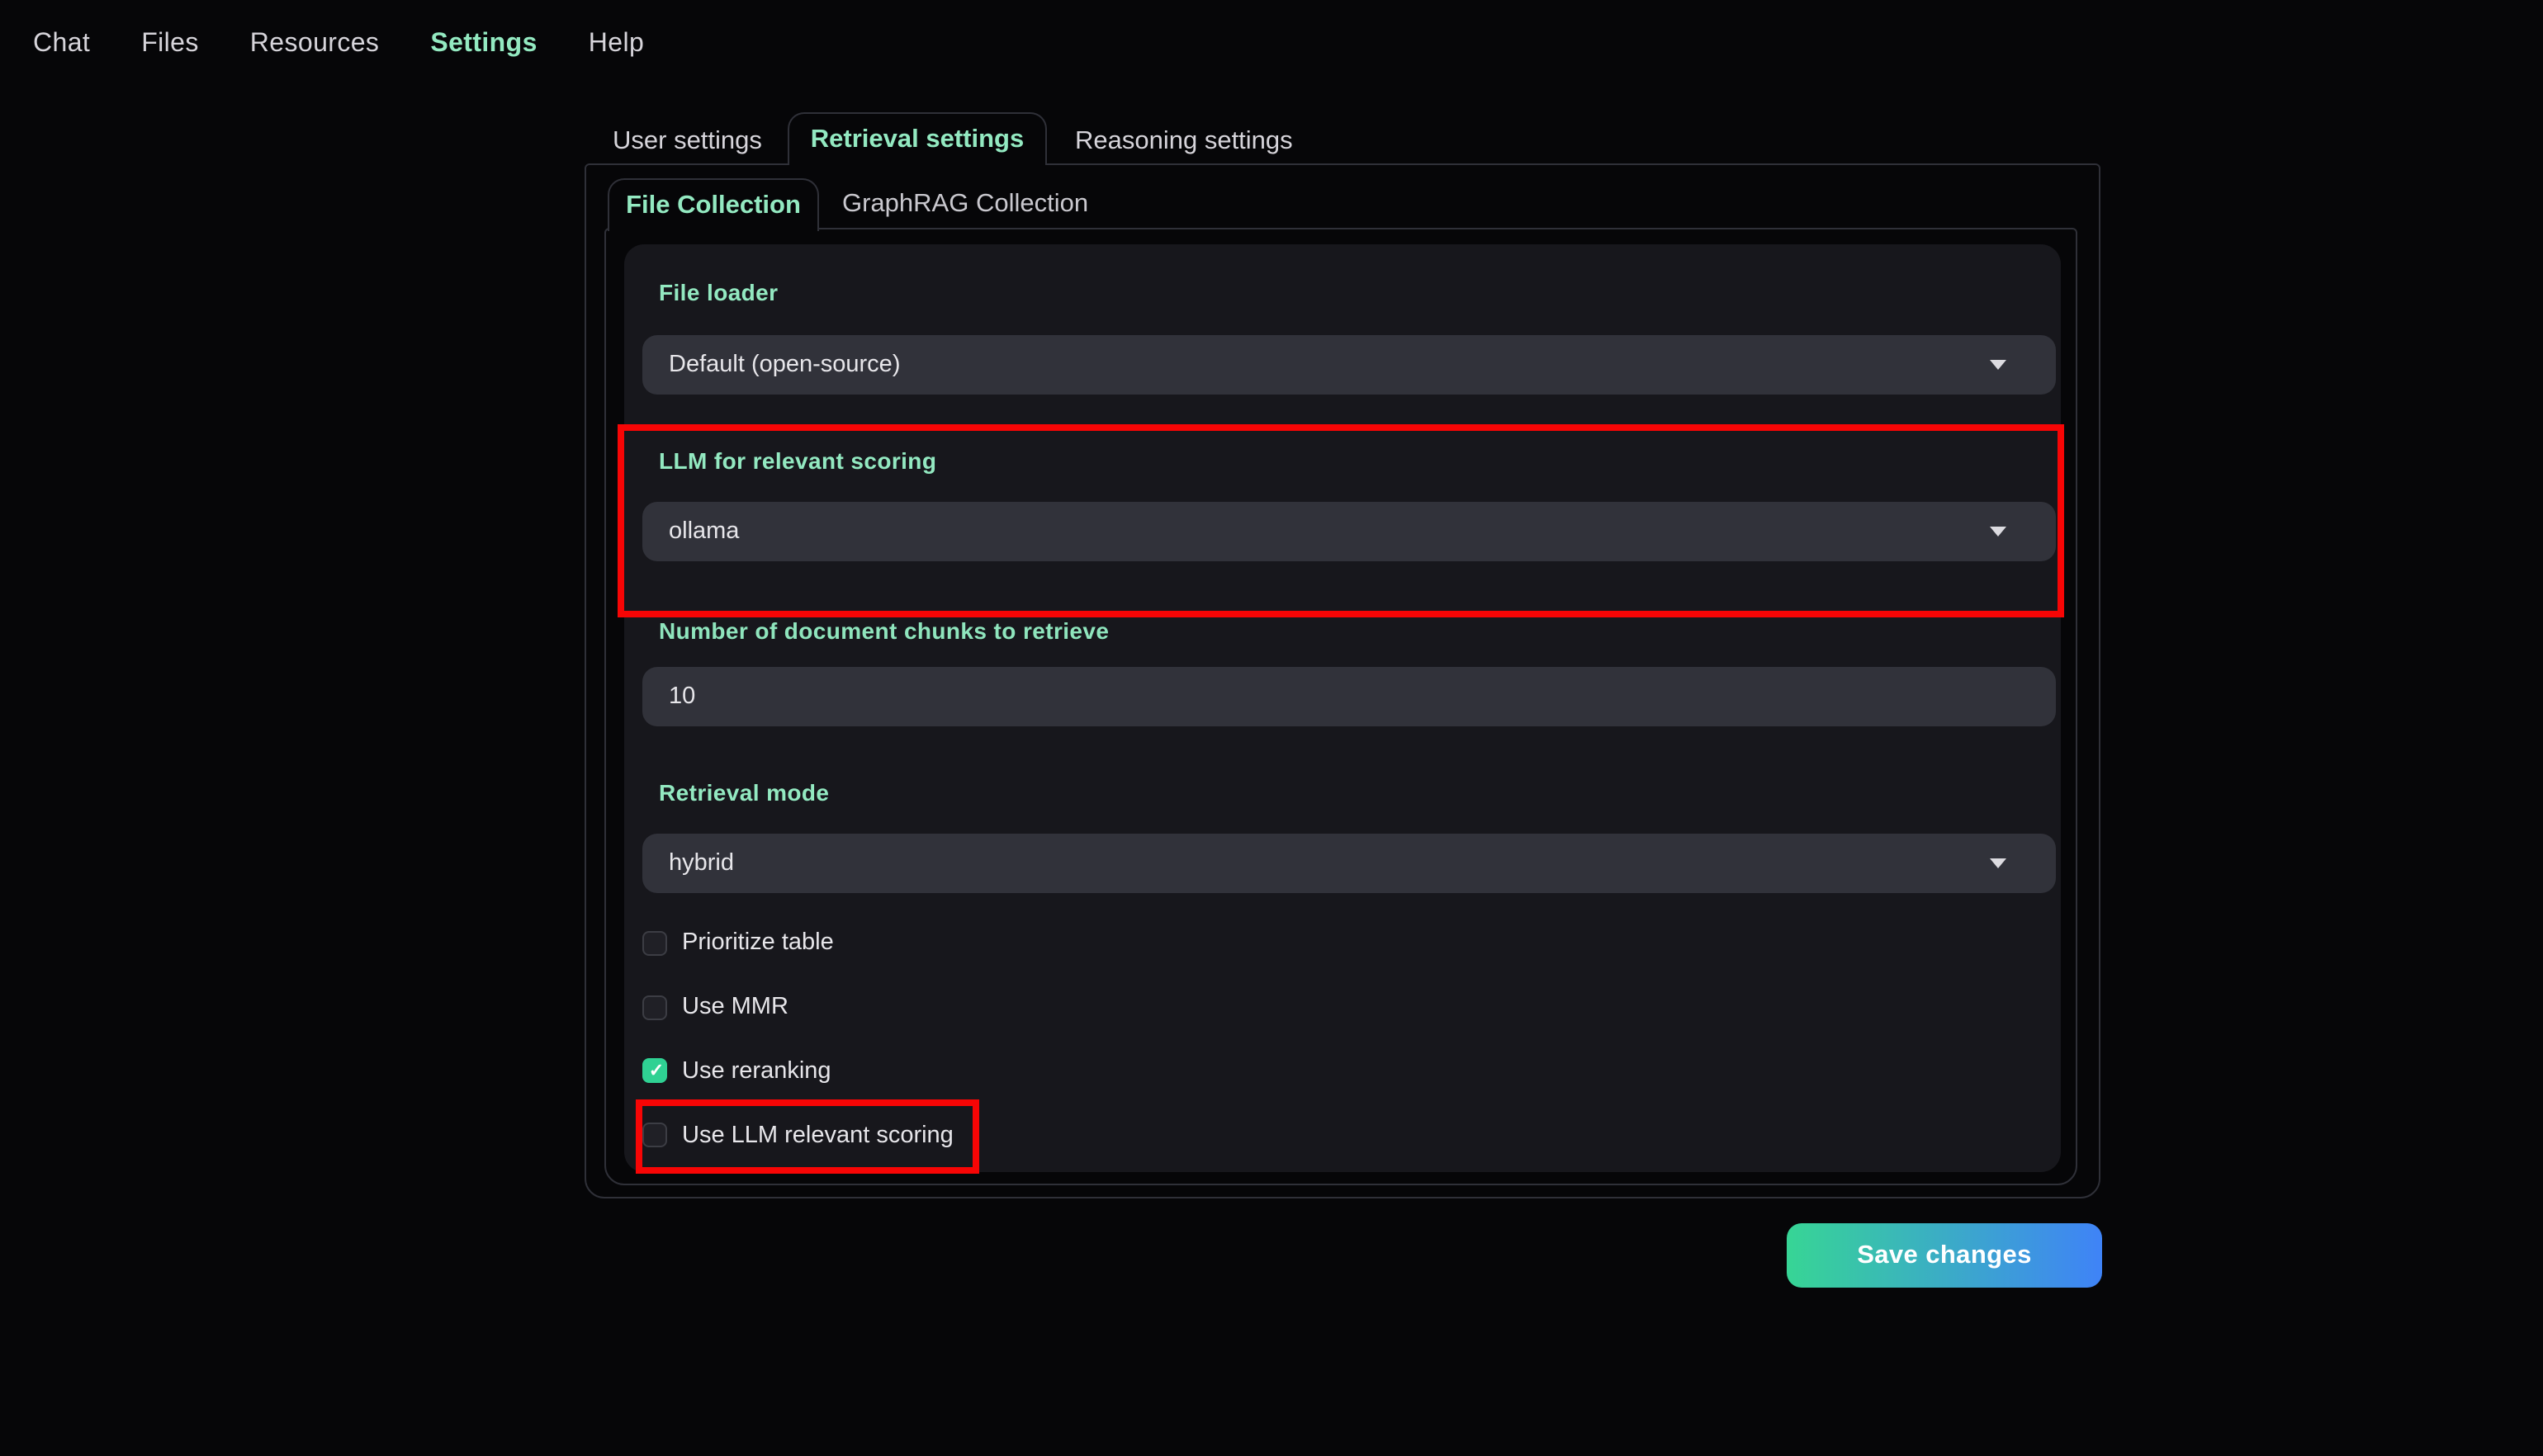  What do you see at coordinates (744, 792) in the screenshot?
I see `retrieval-mode-label: Retrieval mode` at bounding box center [744, 792].